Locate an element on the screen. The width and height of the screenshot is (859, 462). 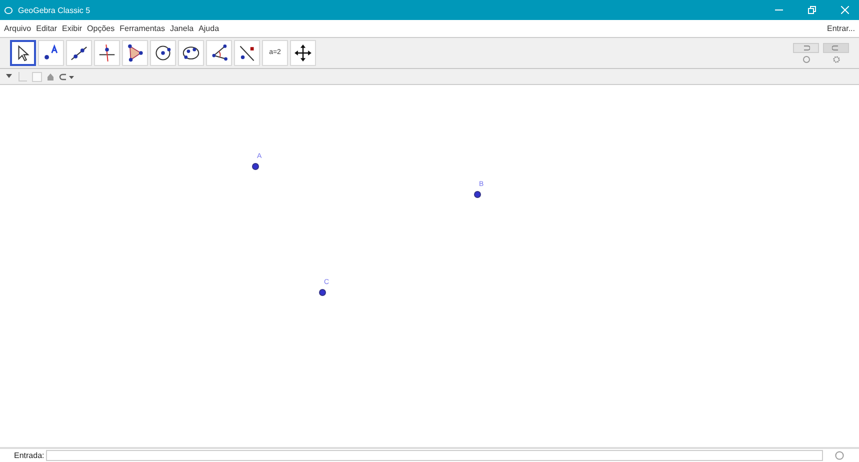
restore-icon is located at coordinates (812, 10).